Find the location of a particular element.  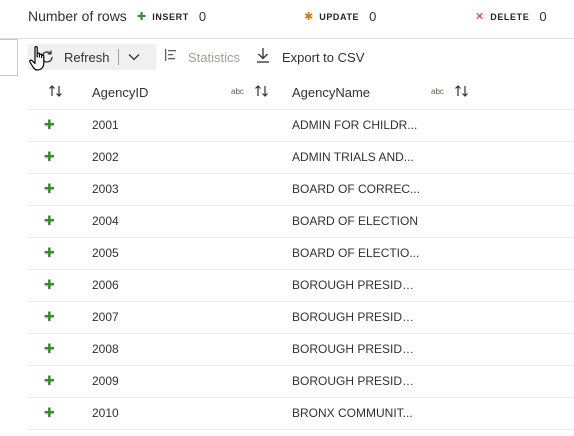

agency-id-cell: 2003 is located at coordinates (105, 189).